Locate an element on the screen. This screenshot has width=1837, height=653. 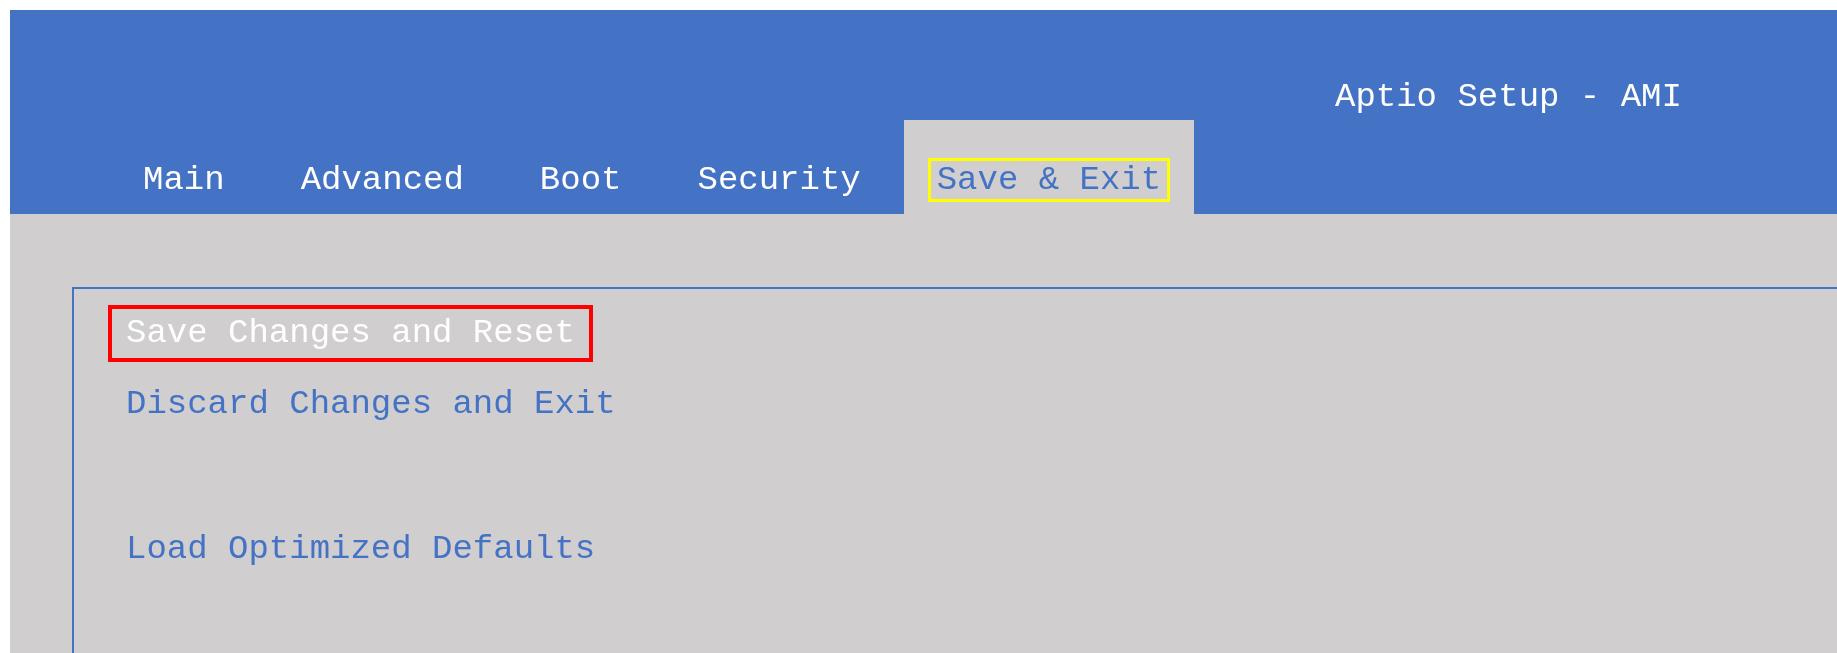
menu-item: Load Optimized Defaults is located at coordinates (361, 549).